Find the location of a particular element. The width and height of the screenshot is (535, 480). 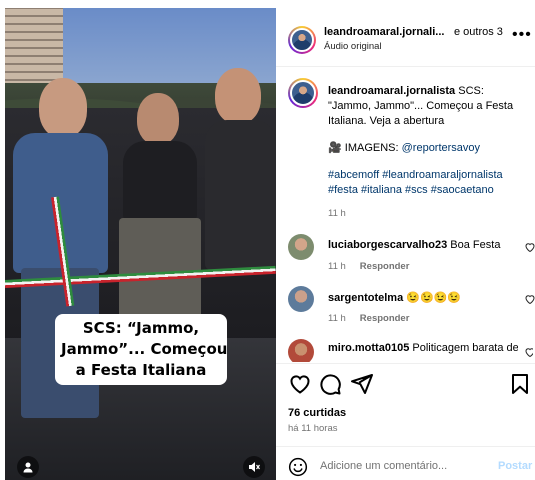

comment-username: miro.motta0105 is located at coordinates (368, 348).